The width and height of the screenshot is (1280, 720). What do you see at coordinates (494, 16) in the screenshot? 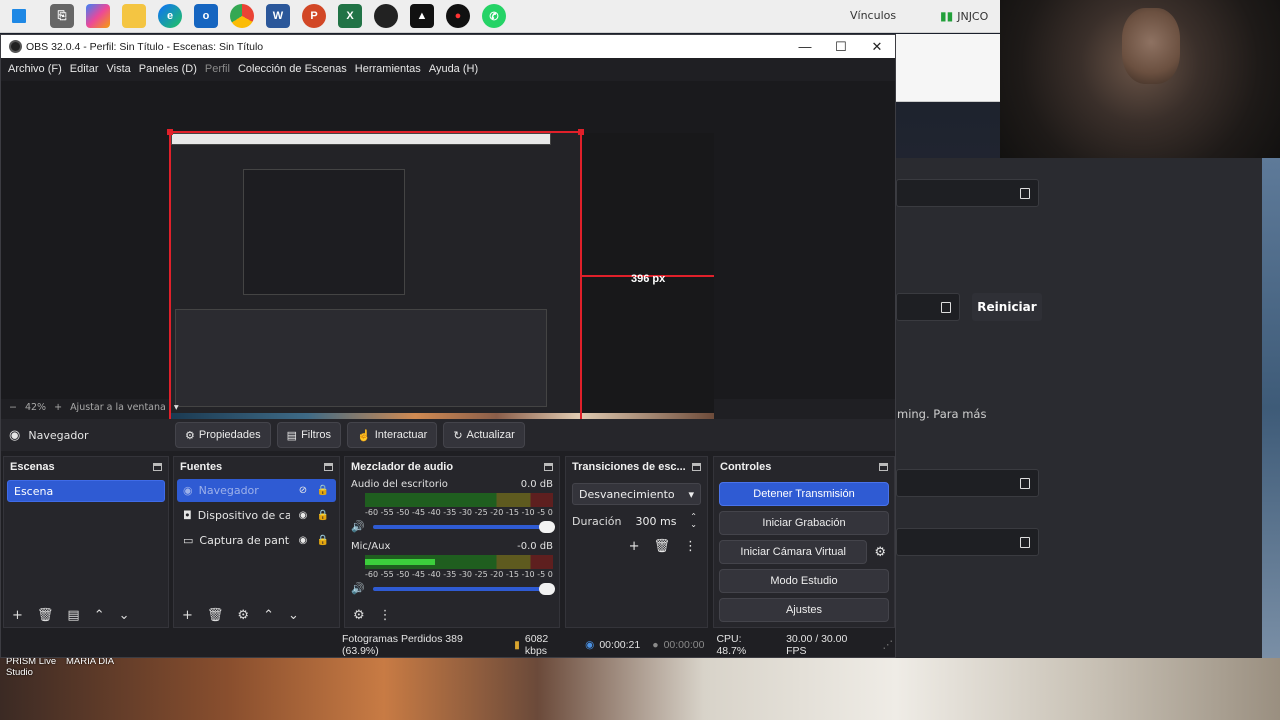
I see `whatsapp-icon: ✆` at bounding box center [494, 16].